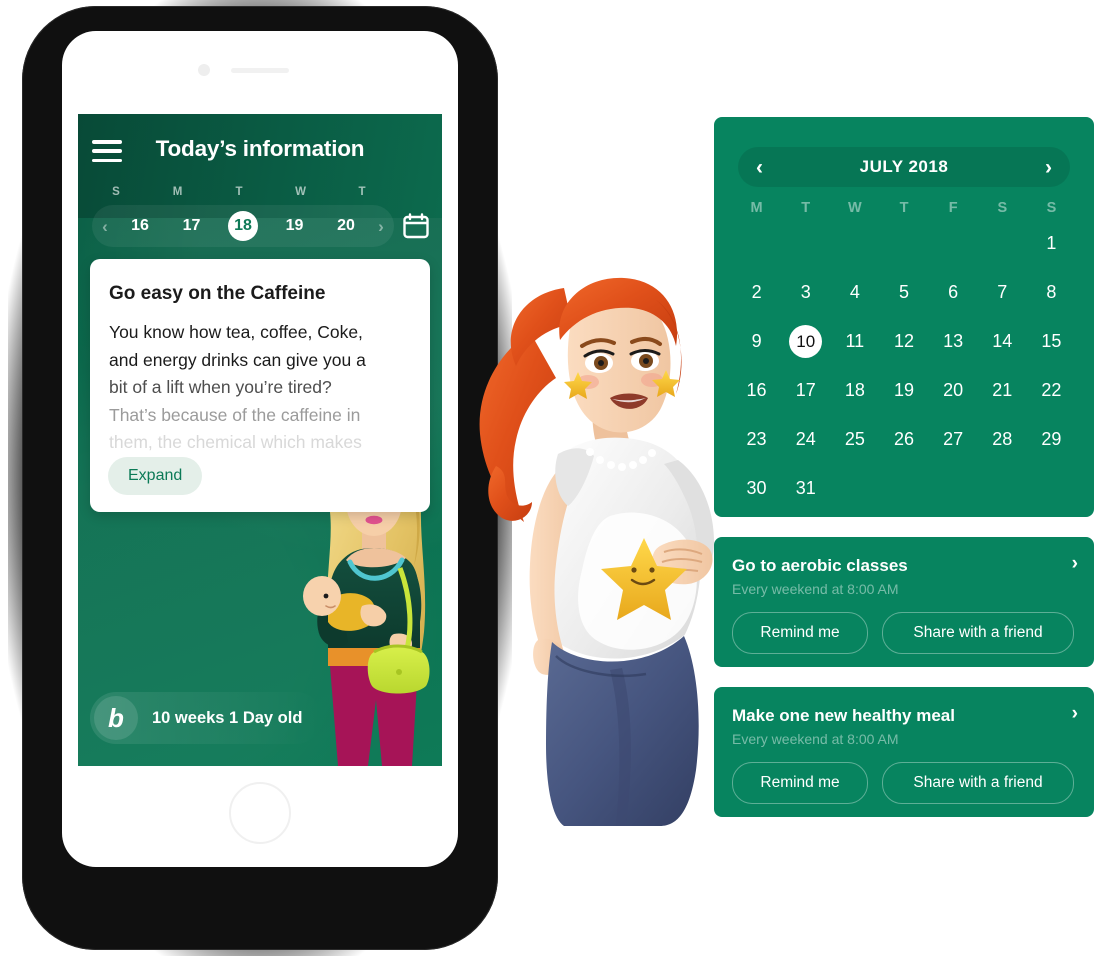 The height and width of the screenshot is (956, 1094). I want to click on date-strip-day-17: 17, so click(192, 226).